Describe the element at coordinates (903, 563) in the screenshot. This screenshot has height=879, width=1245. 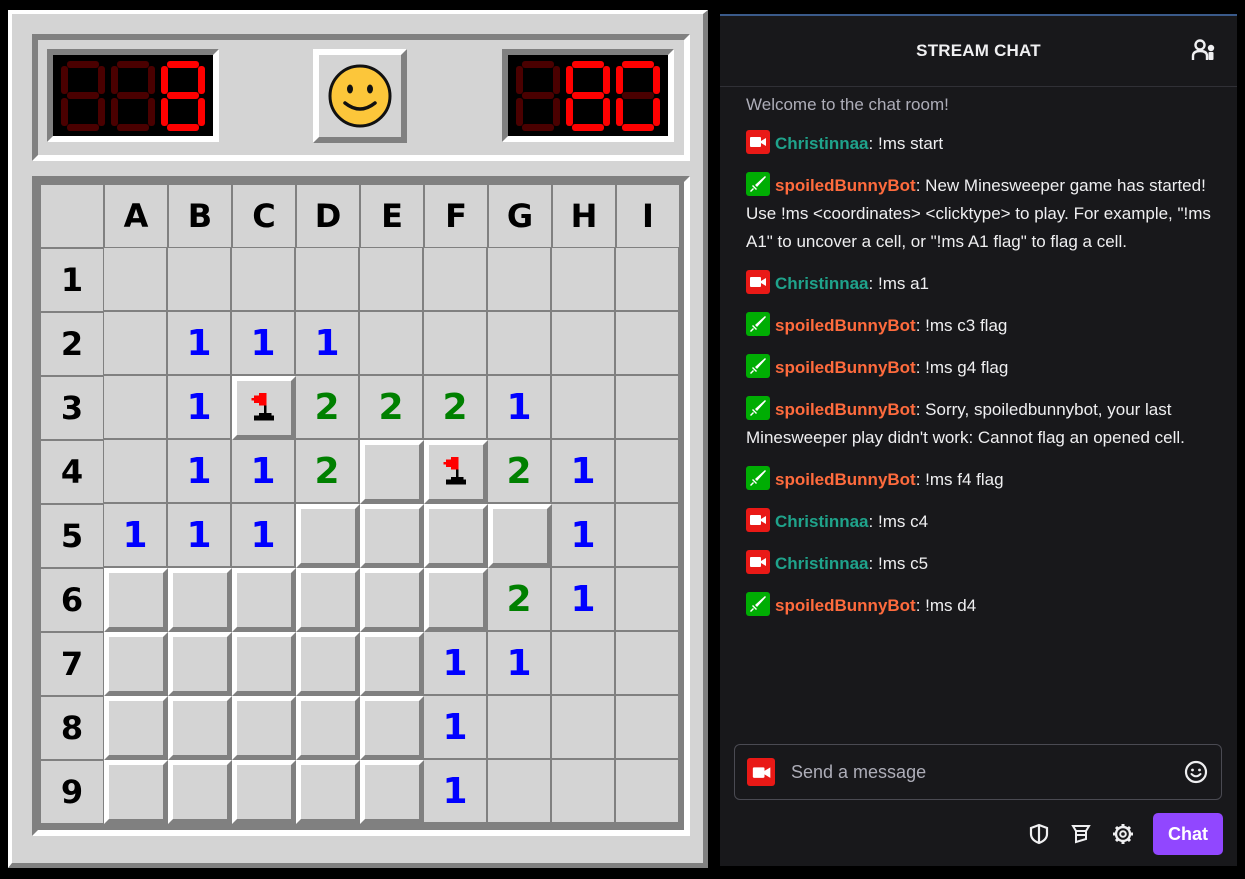
I see `chat-message-text: !ms c5` at that location.